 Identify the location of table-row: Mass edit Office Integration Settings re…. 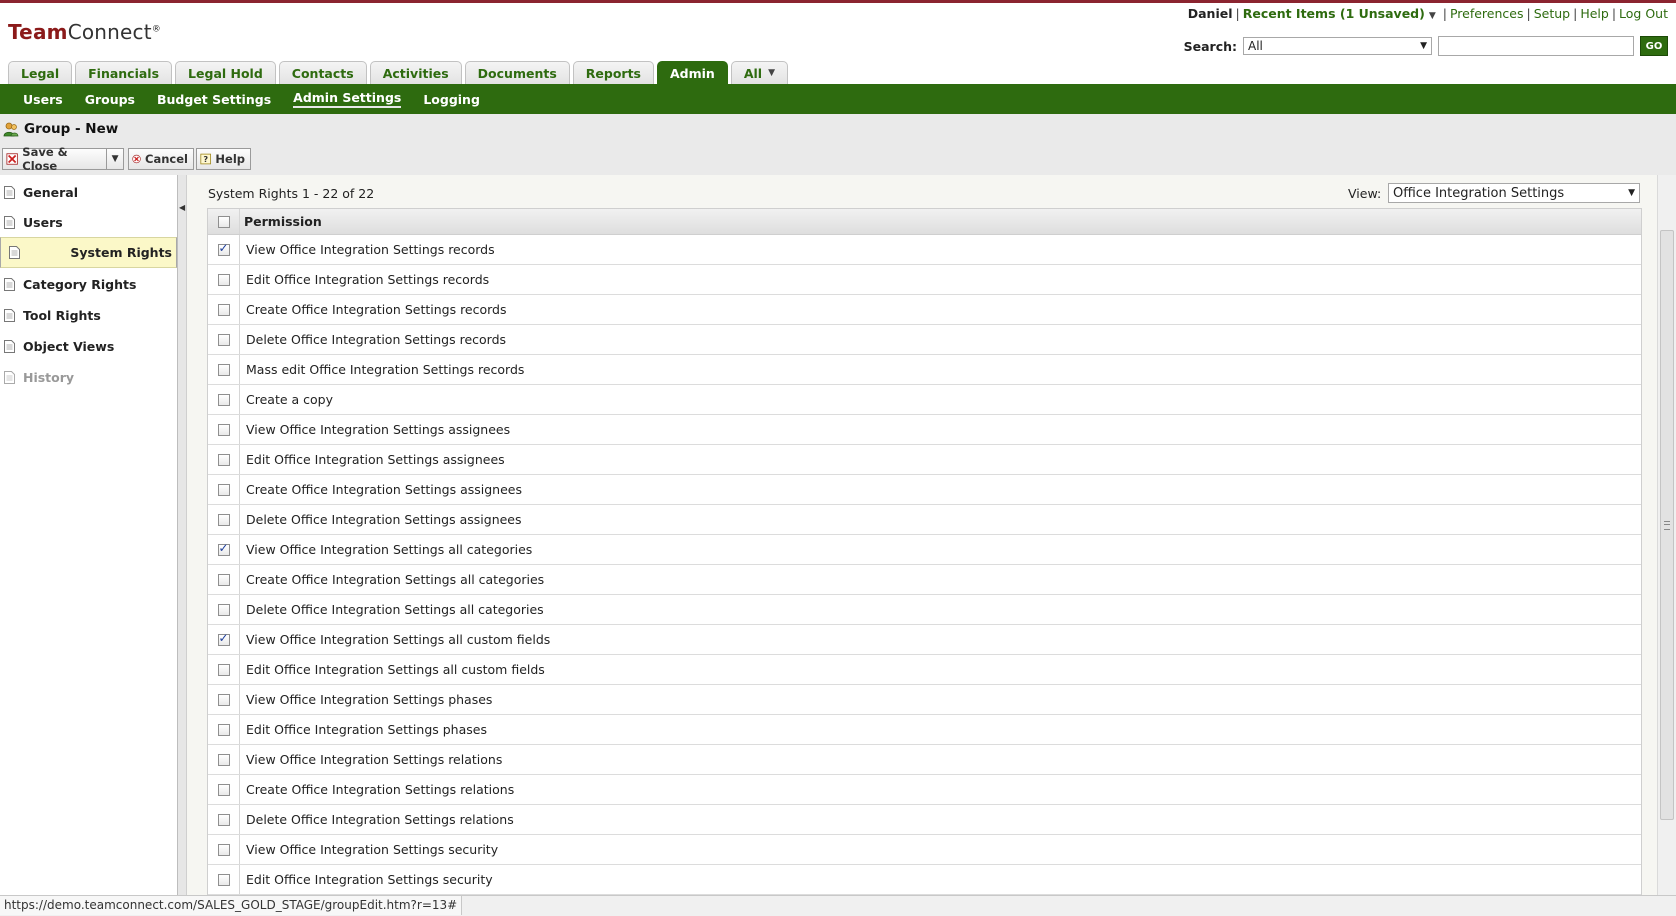
(924, 370).